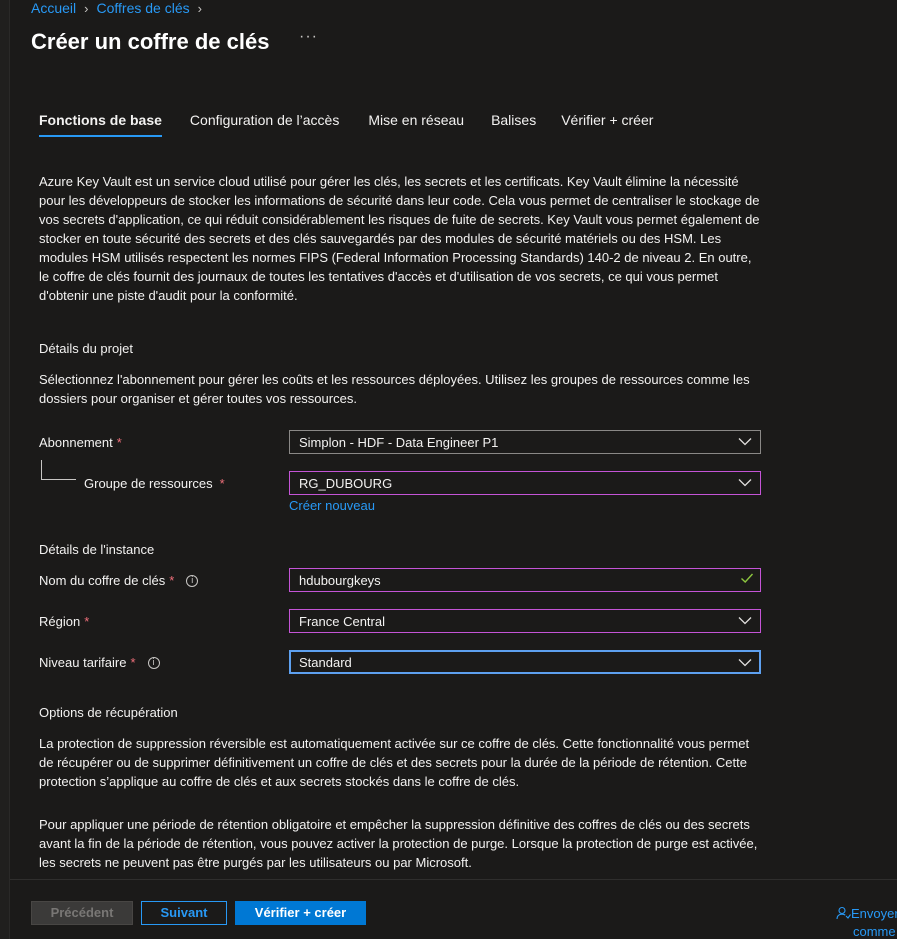  I want to click on recovery-options-heading: Options de récupération, so click(108, 712).